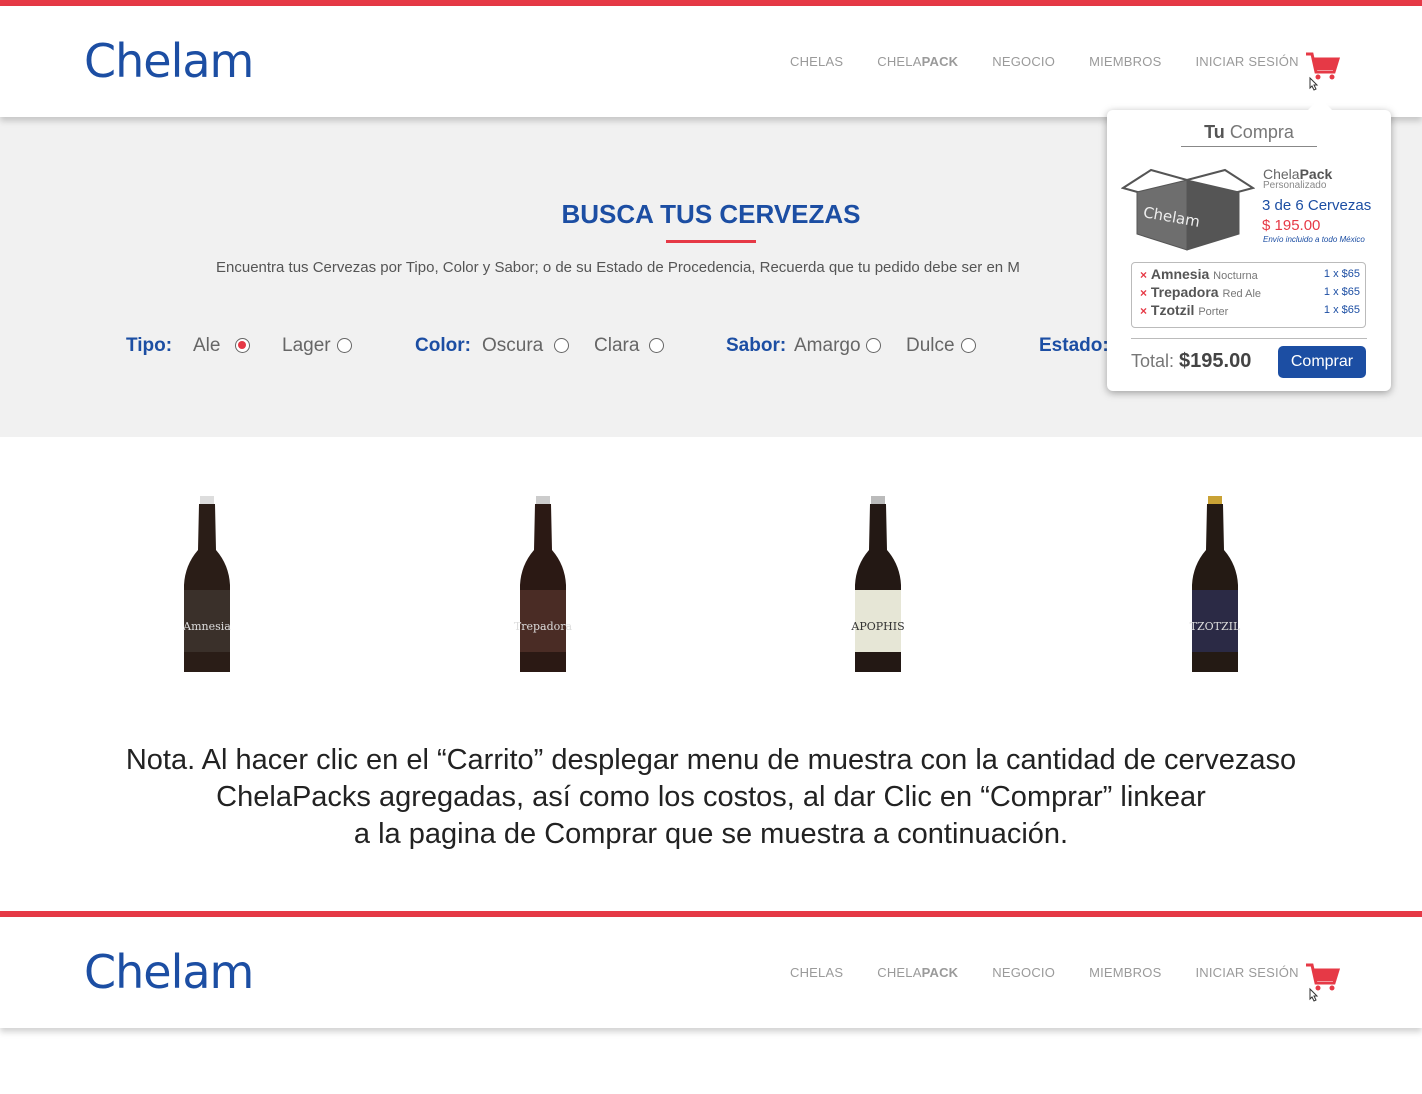 The image size is (1422, 1094). What do you see at coordinates (1261, 132) in the screenshot?
I see `popup-title-rest: Compra` at bounding box center [1261, 132].